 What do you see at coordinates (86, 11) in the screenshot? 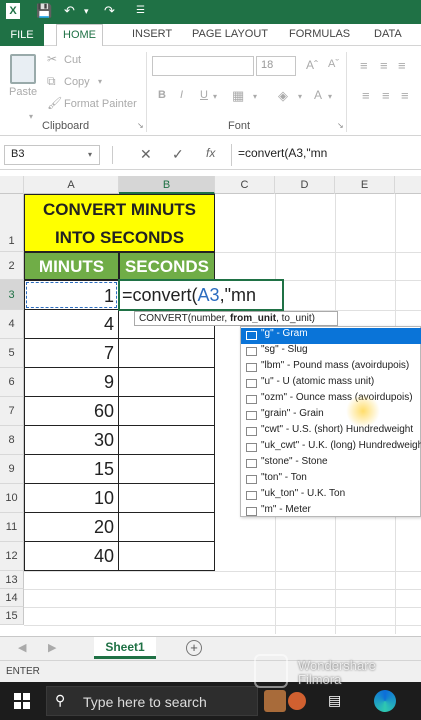
I see `undo-dropdown-icon: ▾` at bounding box center [86, 11].